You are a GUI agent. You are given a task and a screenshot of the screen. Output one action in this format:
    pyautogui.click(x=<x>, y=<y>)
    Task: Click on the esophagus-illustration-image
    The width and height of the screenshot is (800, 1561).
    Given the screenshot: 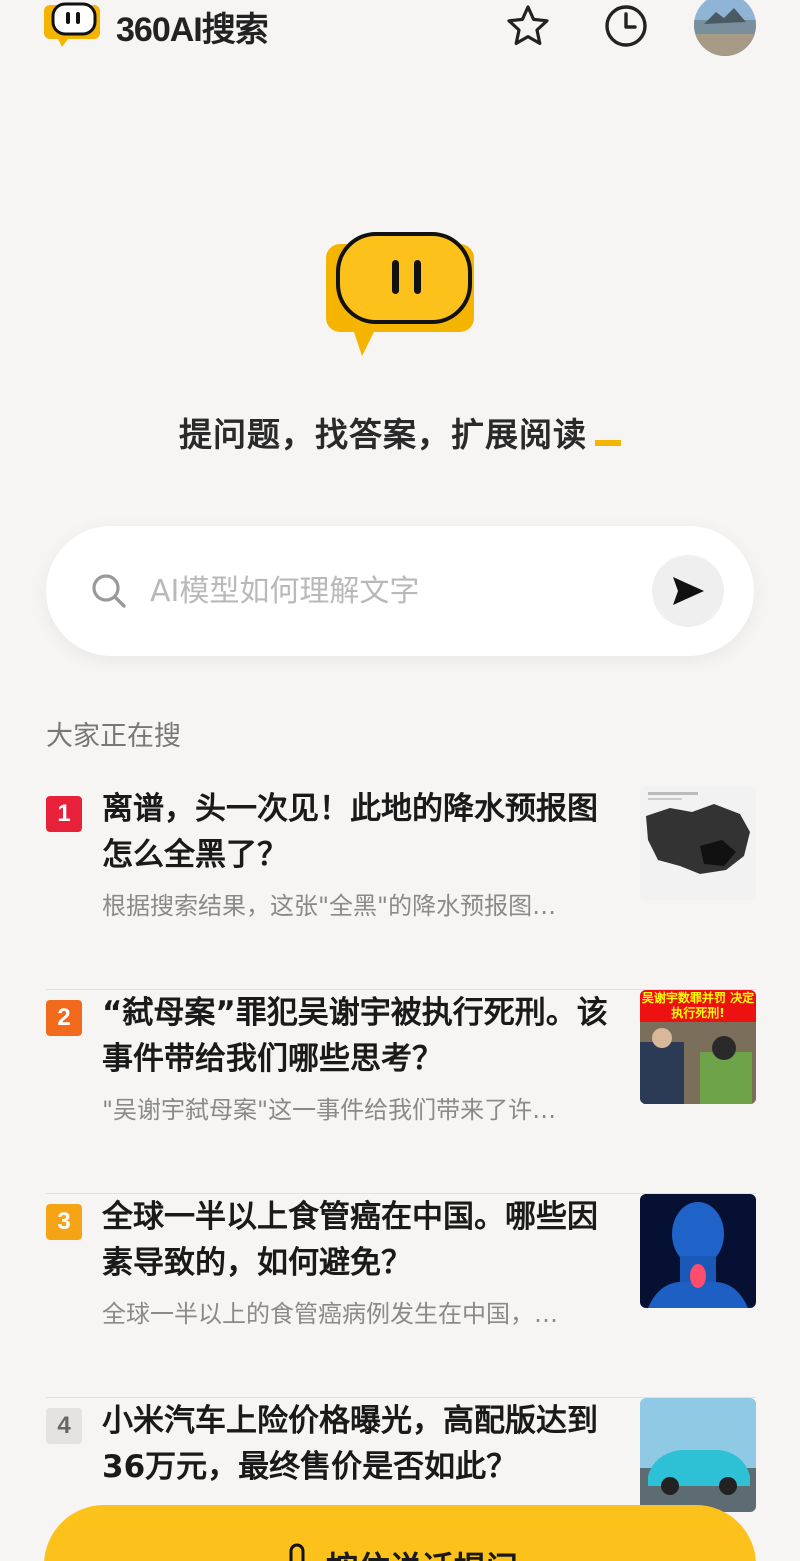 What is the action you would take?
    pyautogui.click(x=698, y=1251)
    